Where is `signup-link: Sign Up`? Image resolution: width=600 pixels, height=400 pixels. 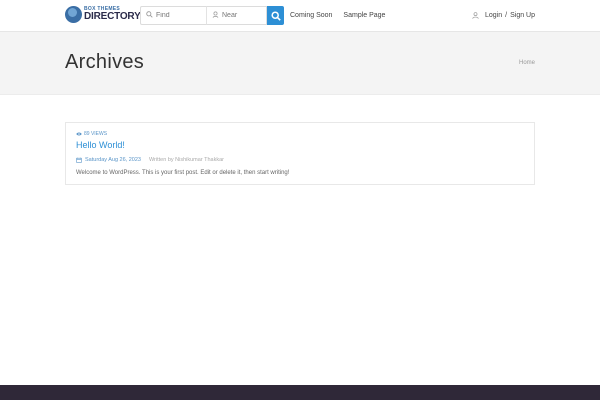
signup-link: Sign Up is located at coordinates (522, 15).